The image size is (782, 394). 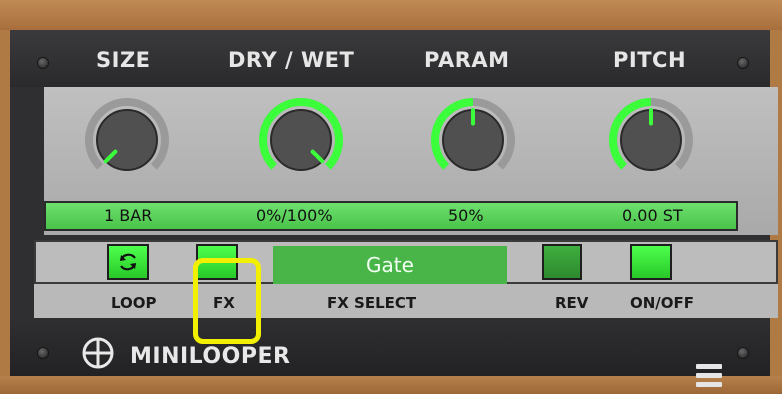 What do you see at coordinates (98, 353) in the screenshot?
I see `logo-icon` at bounding box center [98, 353].